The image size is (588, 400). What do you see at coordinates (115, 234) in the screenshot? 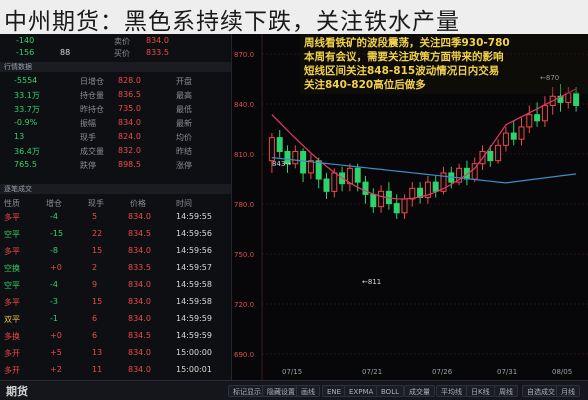
I see `trade-row: 空平 -15 22 834.5 14:59:56` at bounding box center [115, 234].